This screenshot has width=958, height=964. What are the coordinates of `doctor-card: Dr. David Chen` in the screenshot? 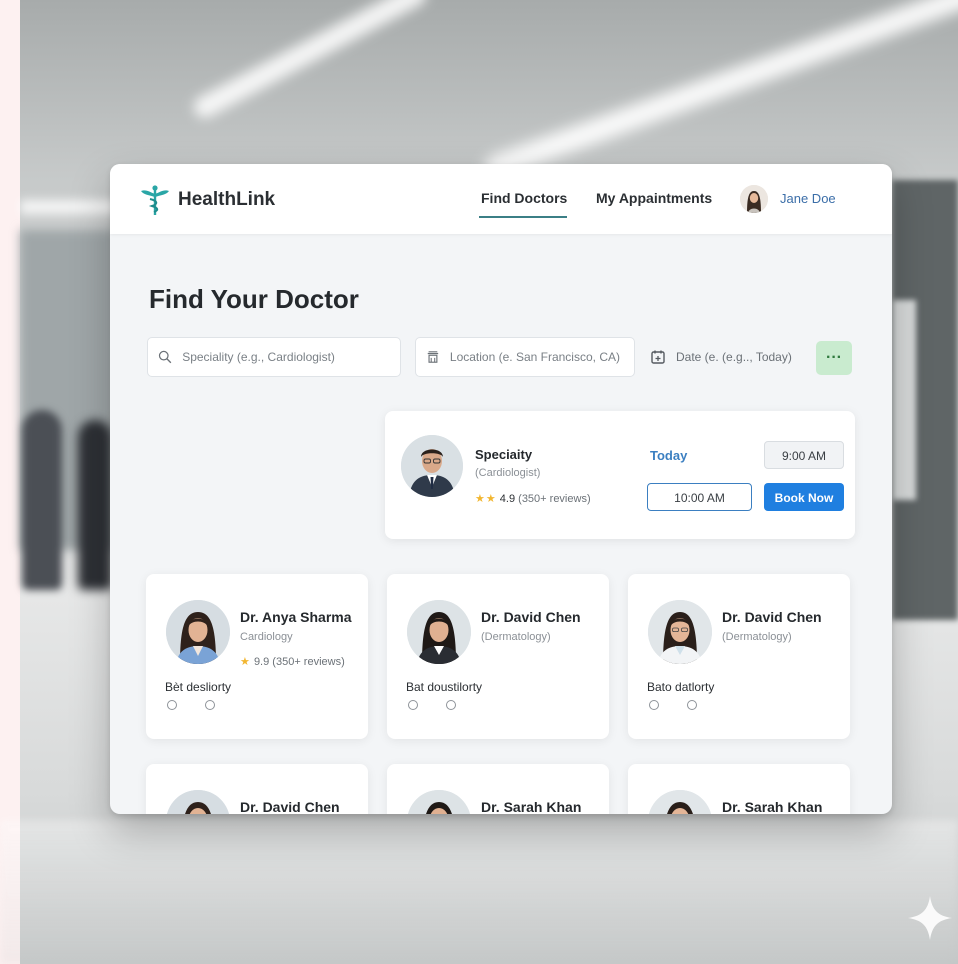 It's located at (257, 789).